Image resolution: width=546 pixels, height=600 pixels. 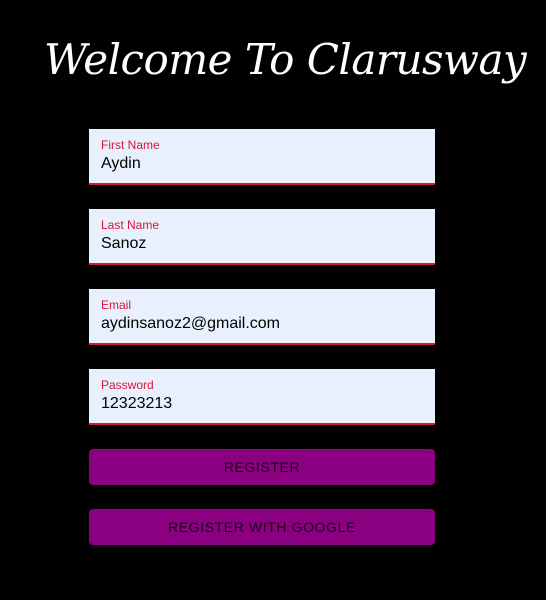 I want to click on last-name-label: Last Name, so click(x=130, y=225).